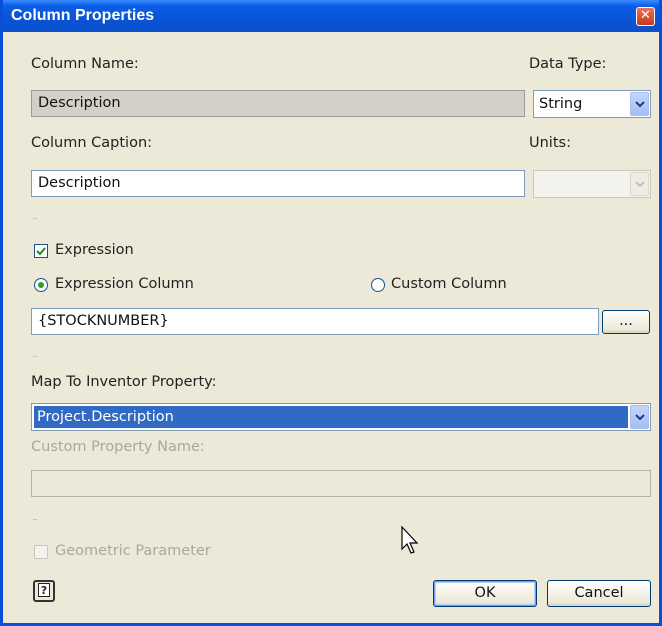  I want to click on title-bar: Column Properties ✕, so click(331, 16).